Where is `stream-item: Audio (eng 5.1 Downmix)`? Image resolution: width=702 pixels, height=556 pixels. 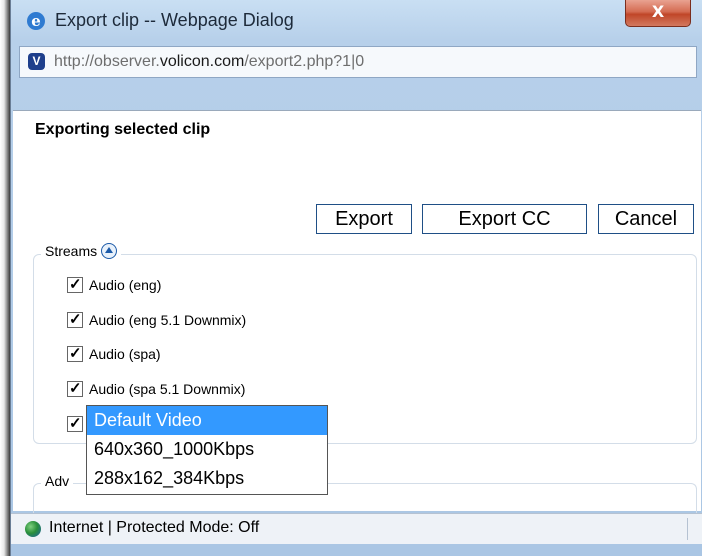 stream-item: Audio (eng 5.1 Downmix) is located at coordinates (157, 321).